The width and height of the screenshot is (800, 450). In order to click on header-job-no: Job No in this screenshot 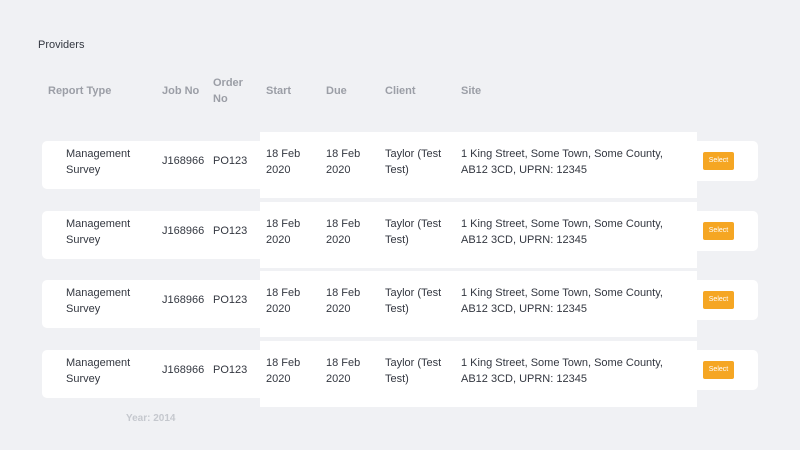, I will do `click(181, 91)`.